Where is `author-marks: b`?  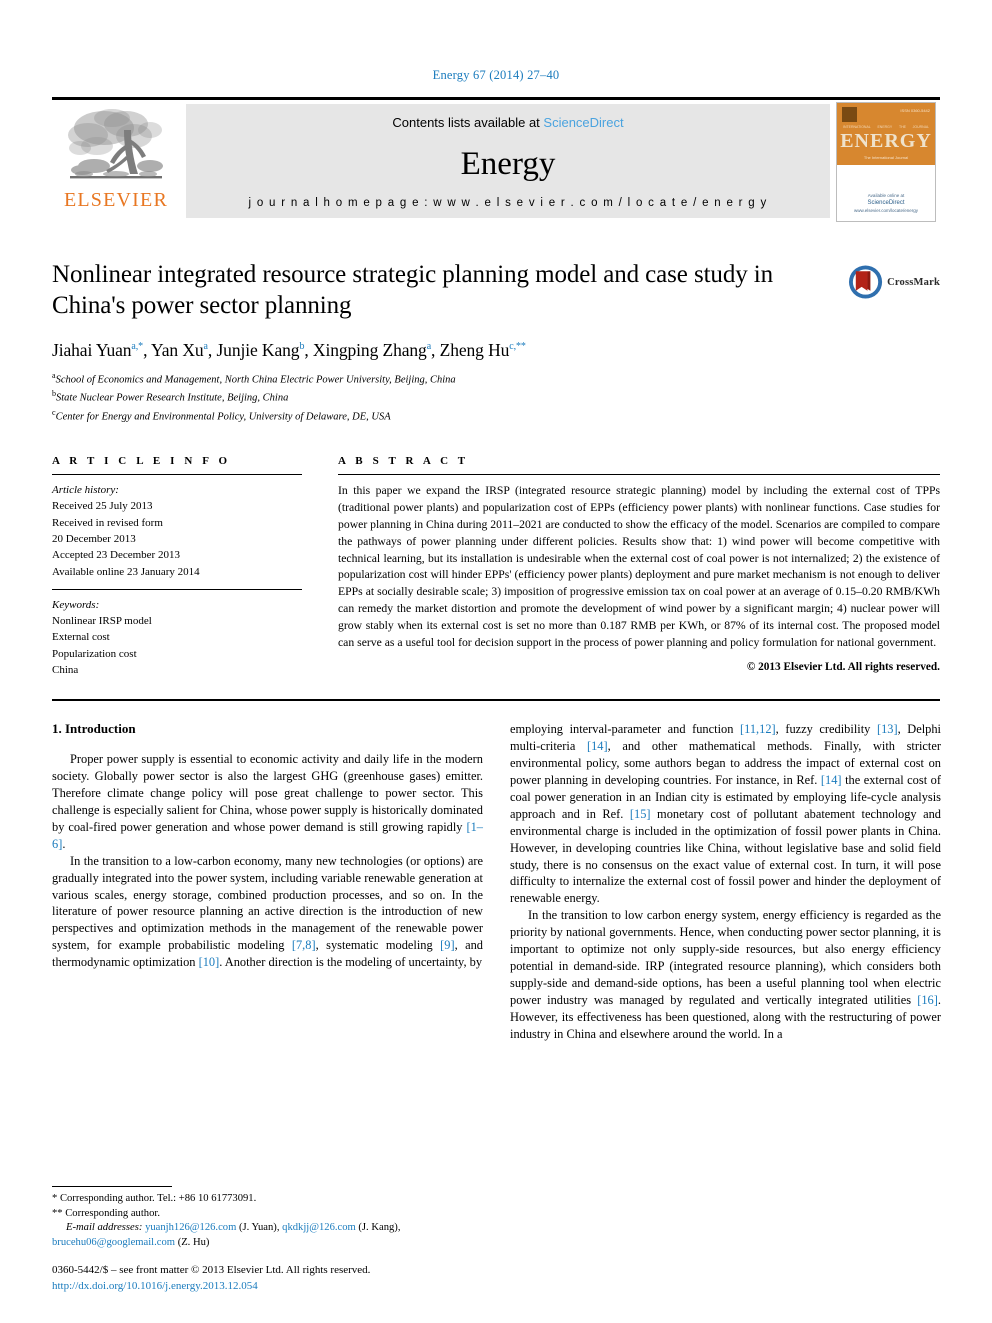 author-marks: b is located at coordinates (302, 347).